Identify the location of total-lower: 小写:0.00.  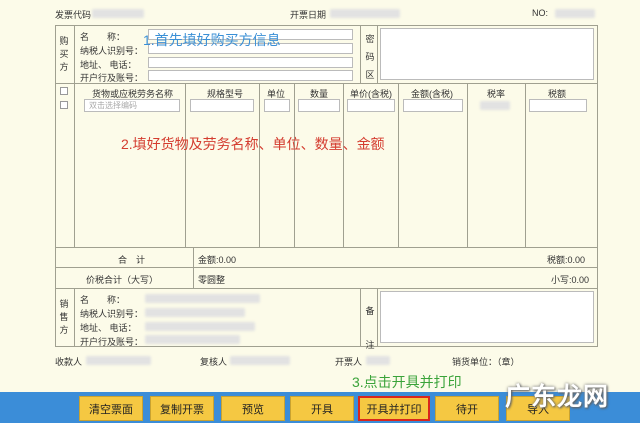
(570, 280).